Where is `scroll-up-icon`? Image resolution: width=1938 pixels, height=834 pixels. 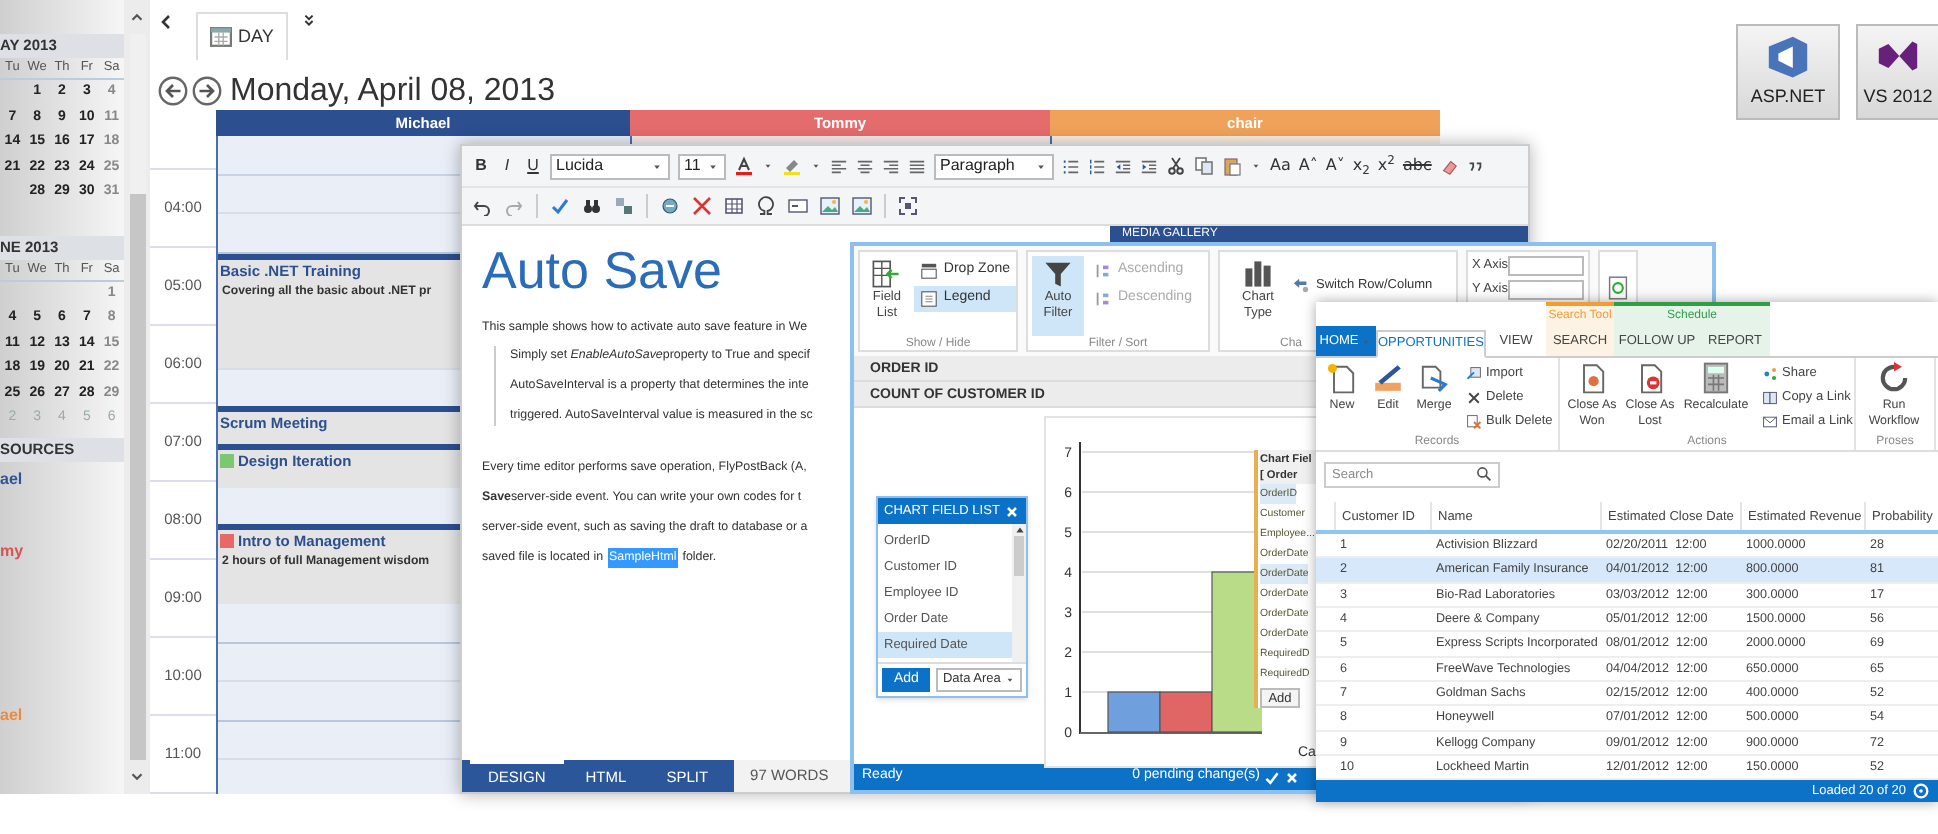
scroll-up-icon is located at coordinates (137, 17).